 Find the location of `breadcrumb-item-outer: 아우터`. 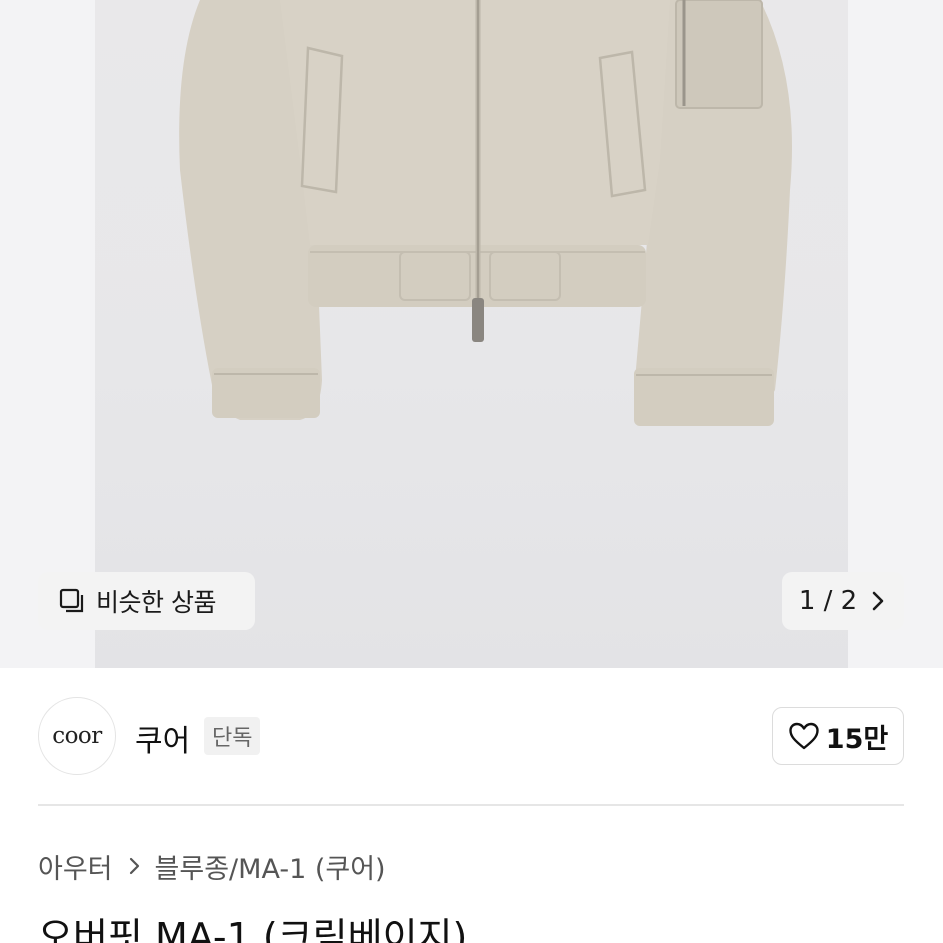

breadcrumb-item-outer: 아우터 is located at coordinates (75, 866).